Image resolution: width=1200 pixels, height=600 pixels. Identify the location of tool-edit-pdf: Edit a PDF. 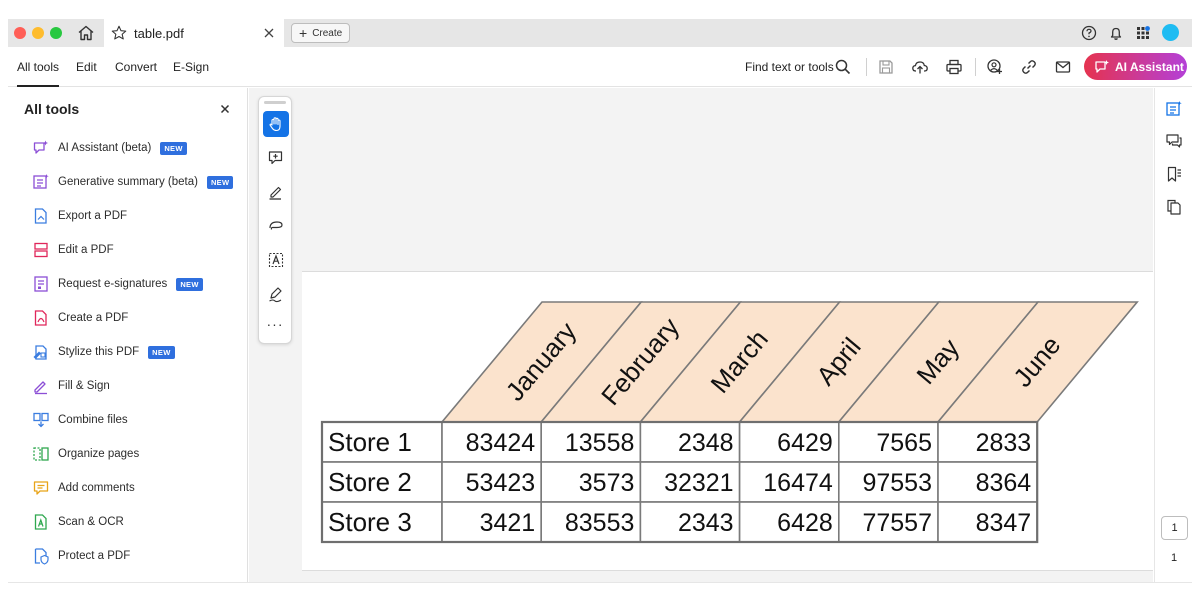
(73, 250).